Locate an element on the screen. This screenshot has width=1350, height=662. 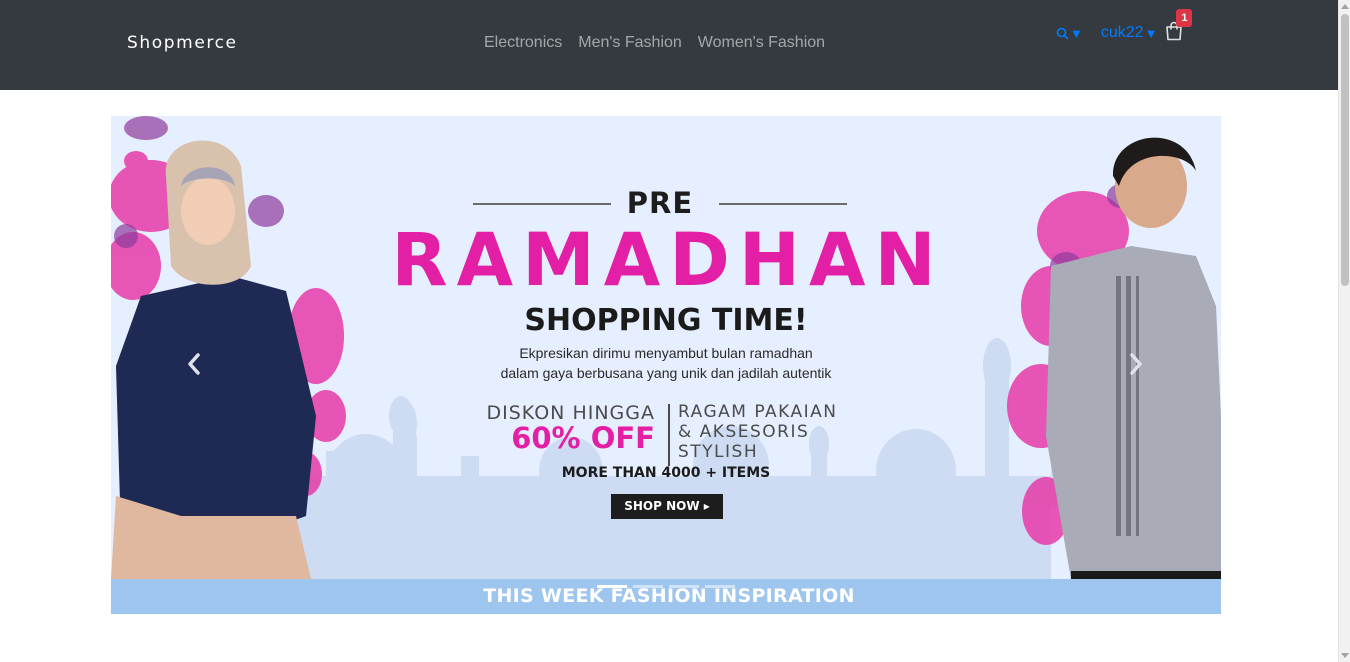
inspiration-text: THIS WEEK FASHION INSPIRATION is located at coordinates (669, 596).